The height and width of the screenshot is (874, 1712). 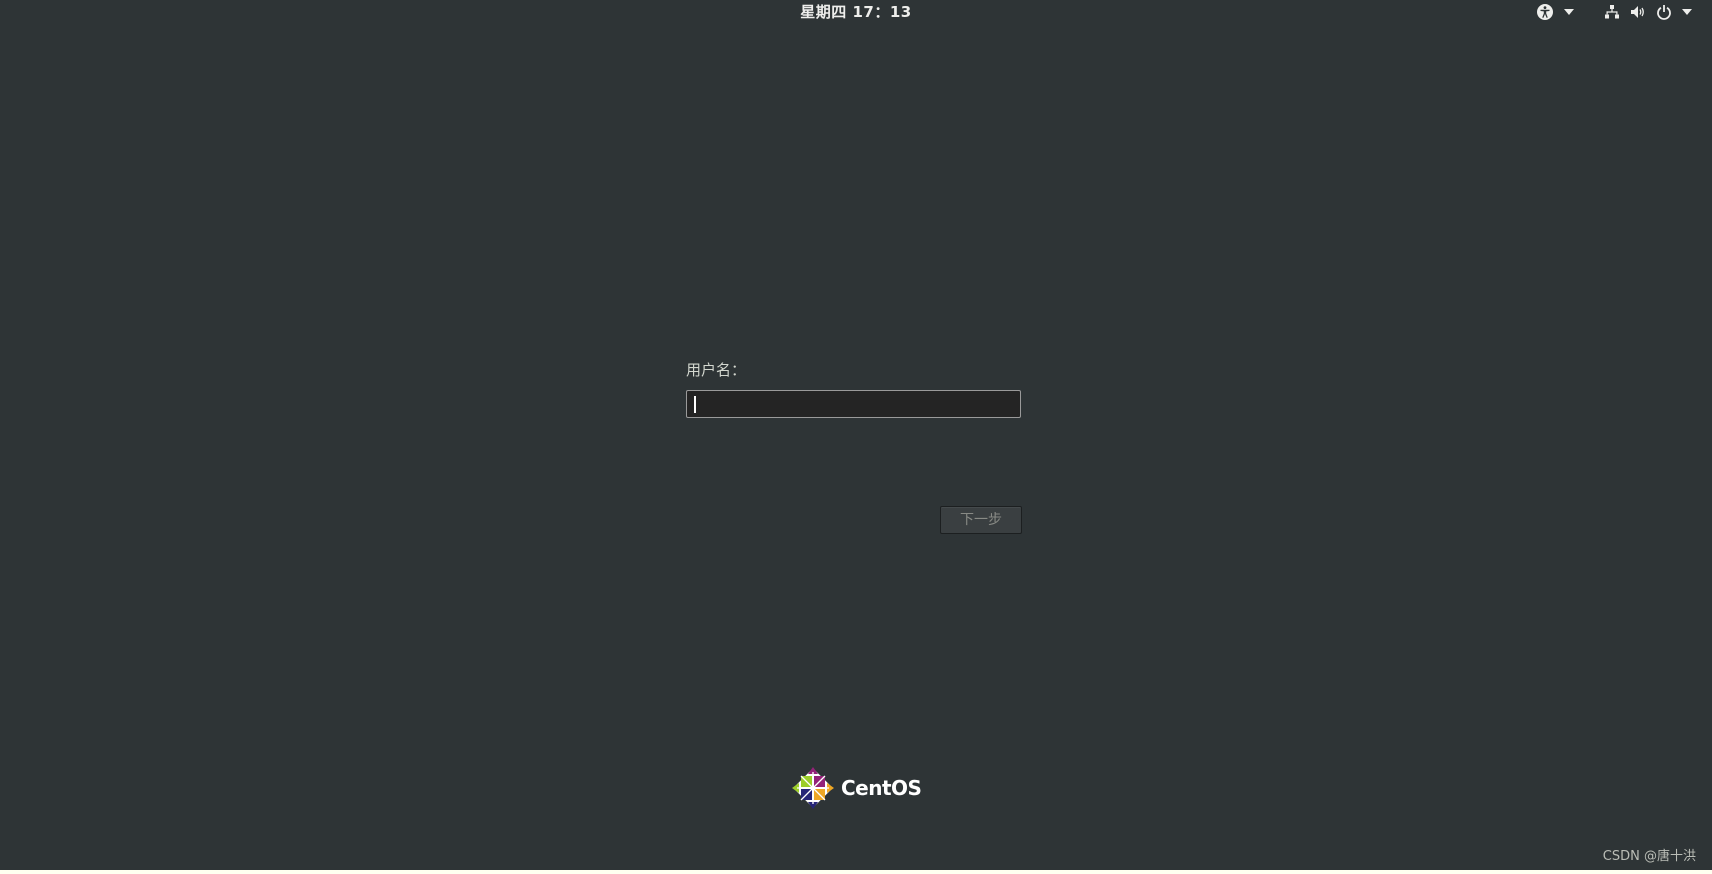 What do you see at coordinates (856, 872) in the screenshot?
I see `bottom-strip` at bounding box center [856, 872].